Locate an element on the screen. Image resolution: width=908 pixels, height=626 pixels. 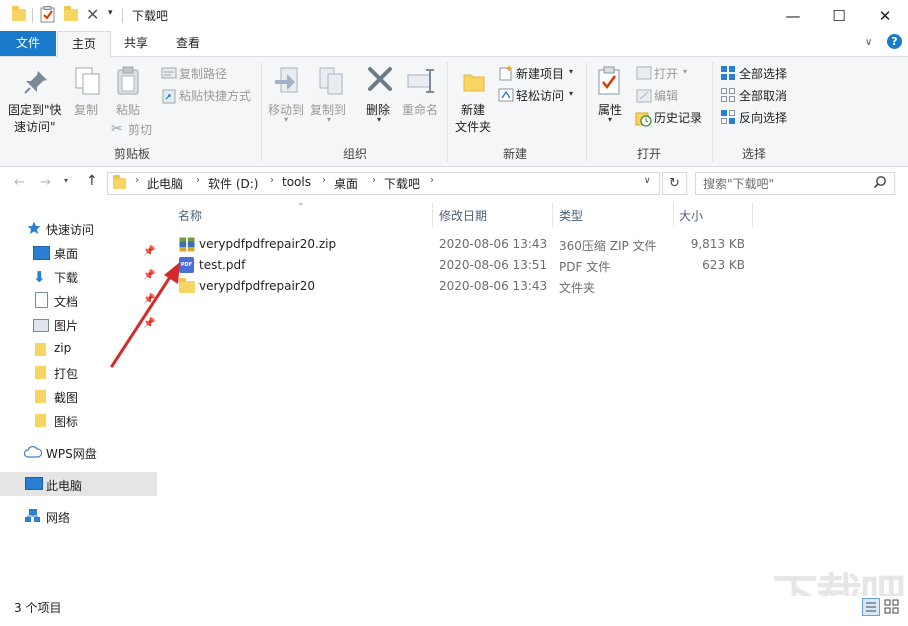
move-to-dropdown-icon: ▾ is located at coordinates (286, 119).